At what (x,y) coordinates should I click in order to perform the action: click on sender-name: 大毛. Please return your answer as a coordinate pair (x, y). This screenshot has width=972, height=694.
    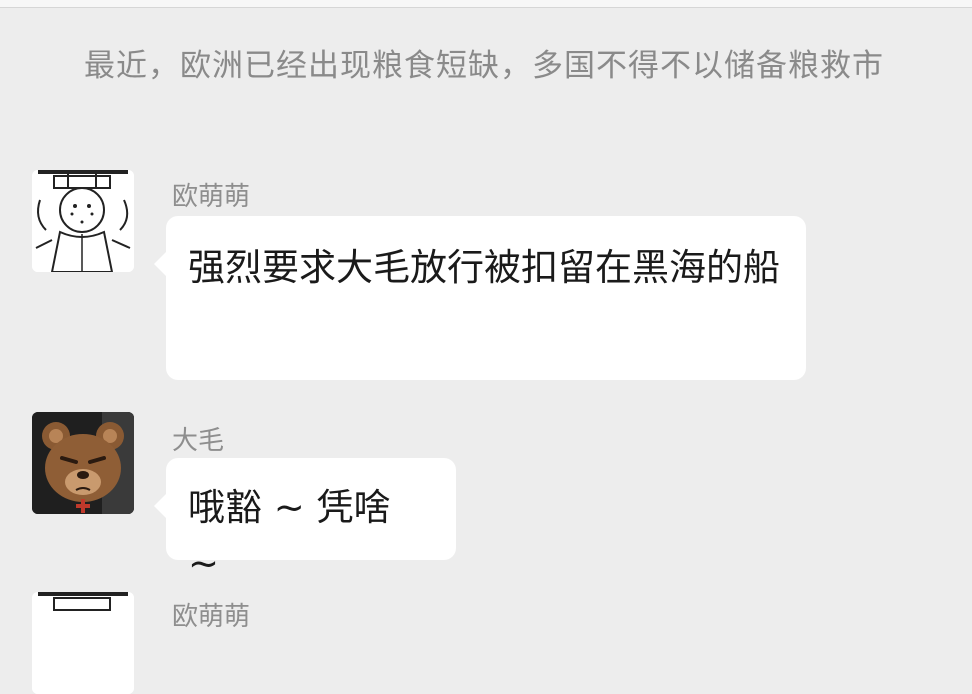
    Looking at the image, I should click on (198, 441).